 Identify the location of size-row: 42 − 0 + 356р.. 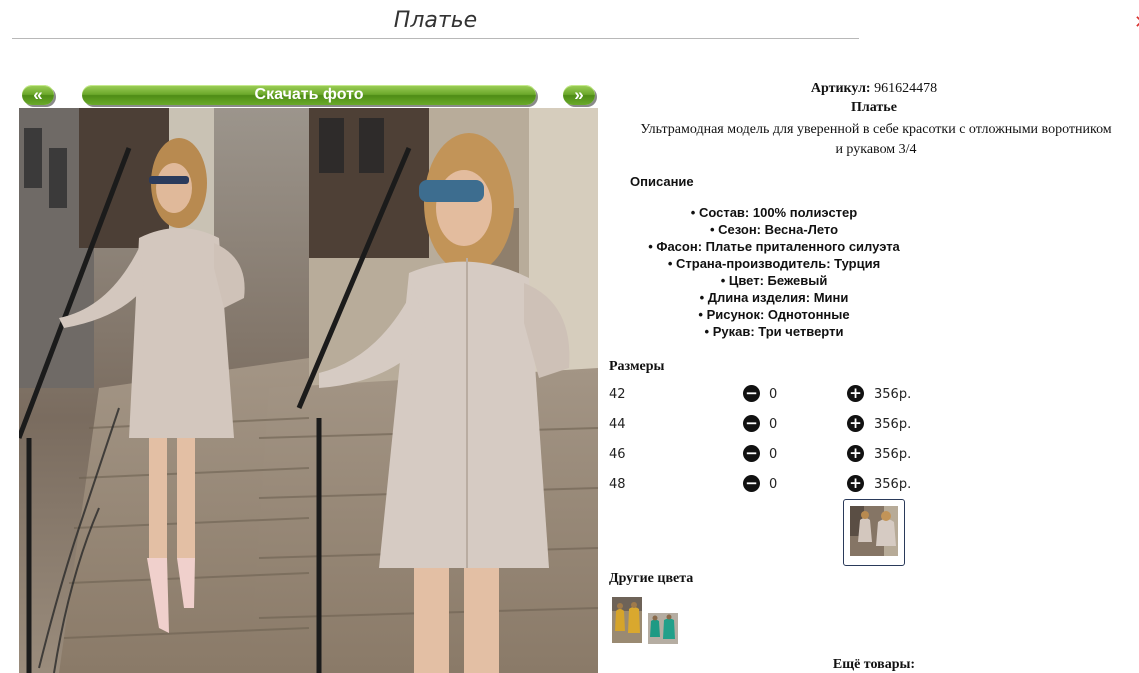
(769, 395).